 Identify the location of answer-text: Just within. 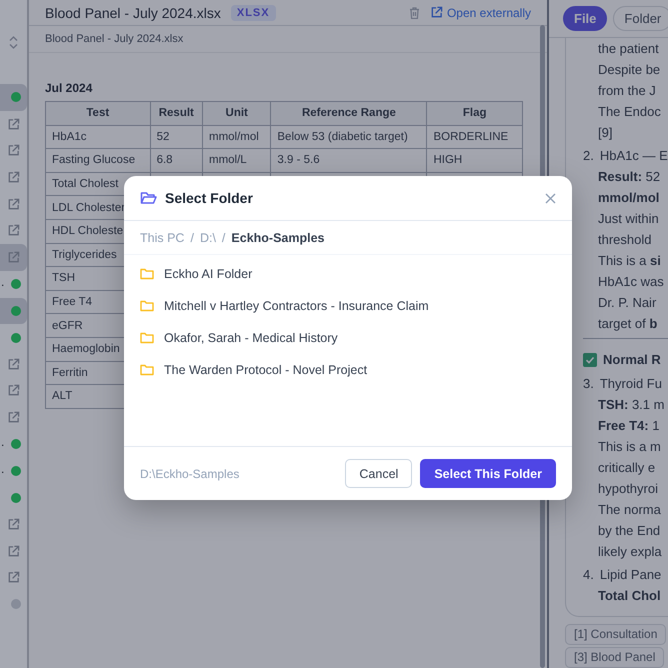
(628, 219).